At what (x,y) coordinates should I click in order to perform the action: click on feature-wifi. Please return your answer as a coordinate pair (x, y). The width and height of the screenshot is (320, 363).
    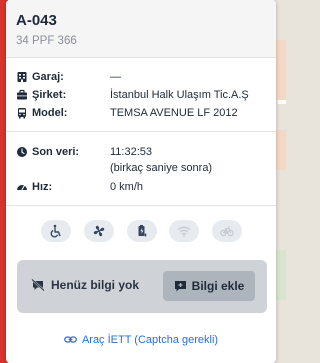
    Looking at the image, I should click on (184, 231).